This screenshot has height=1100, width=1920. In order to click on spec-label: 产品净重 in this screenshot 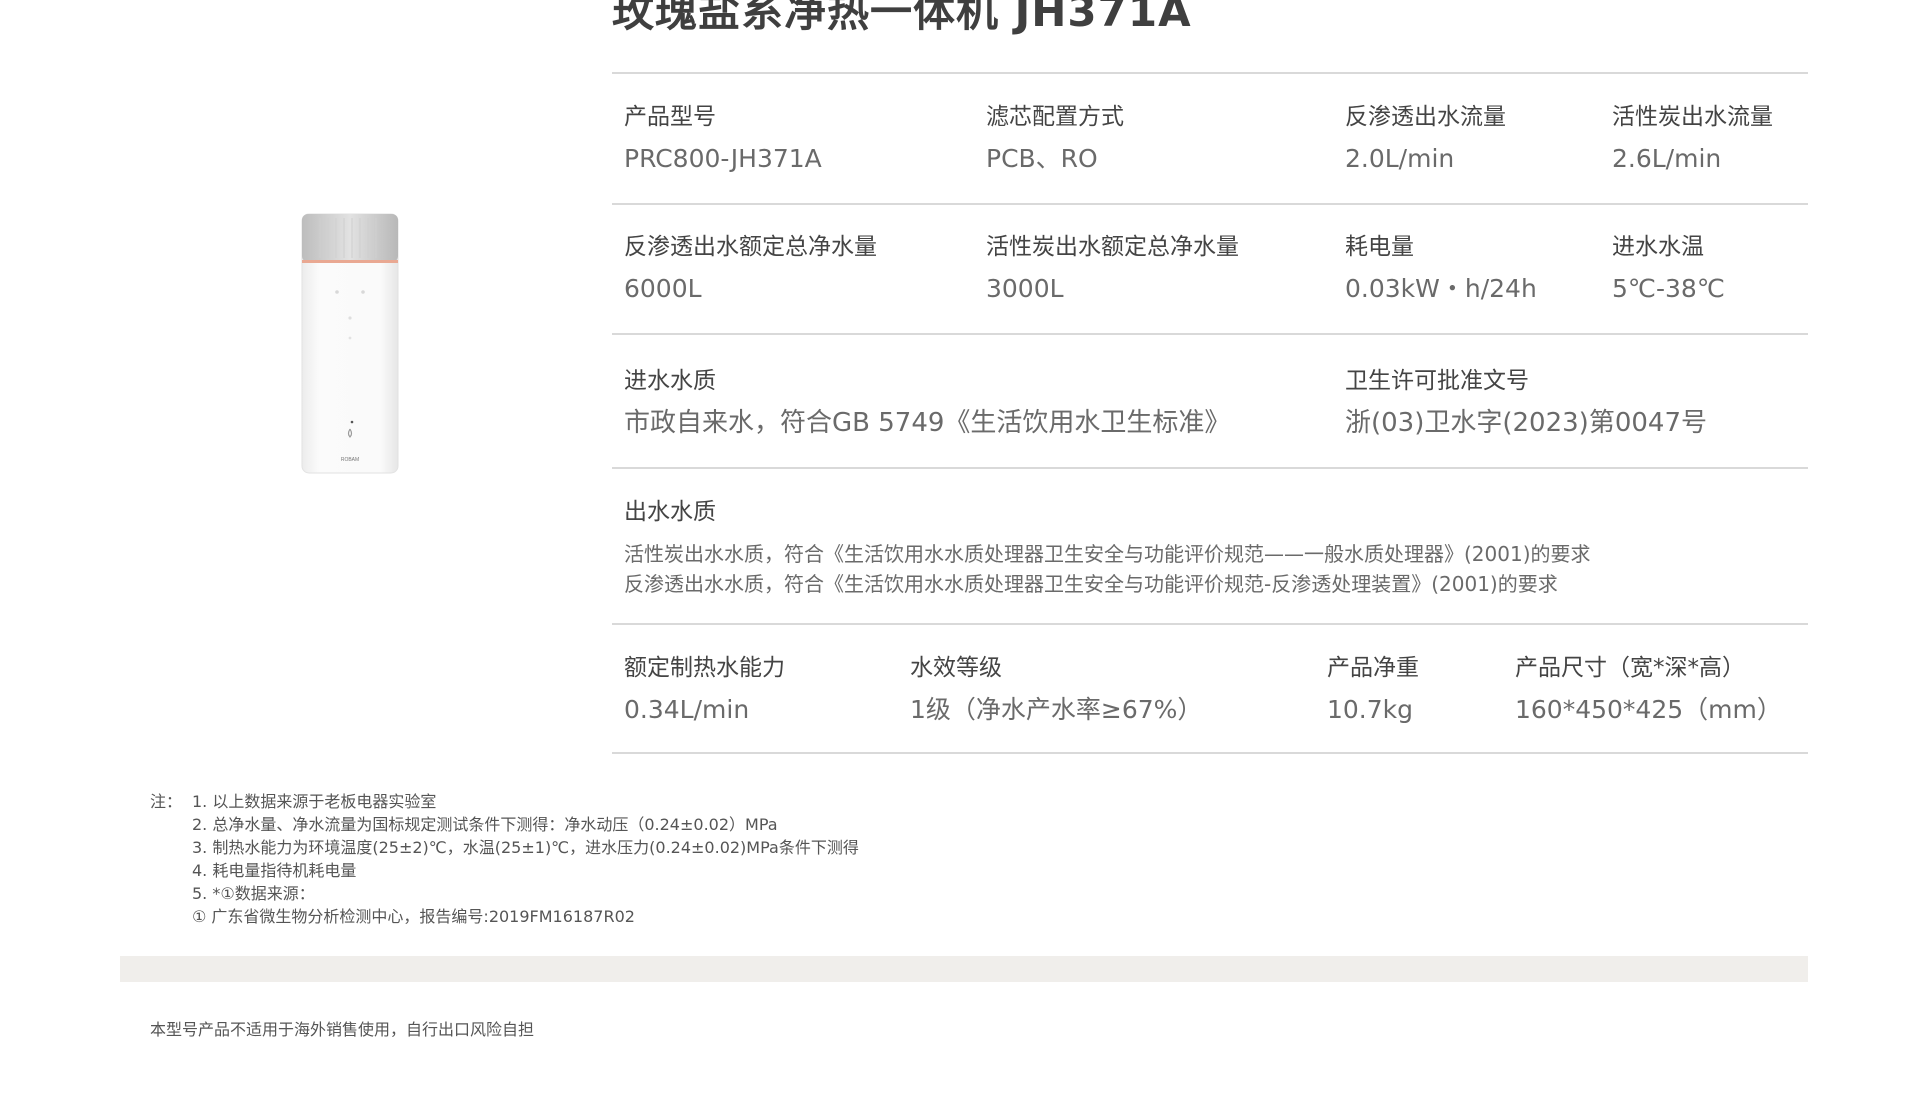, I will do `click(1373, 668)`.